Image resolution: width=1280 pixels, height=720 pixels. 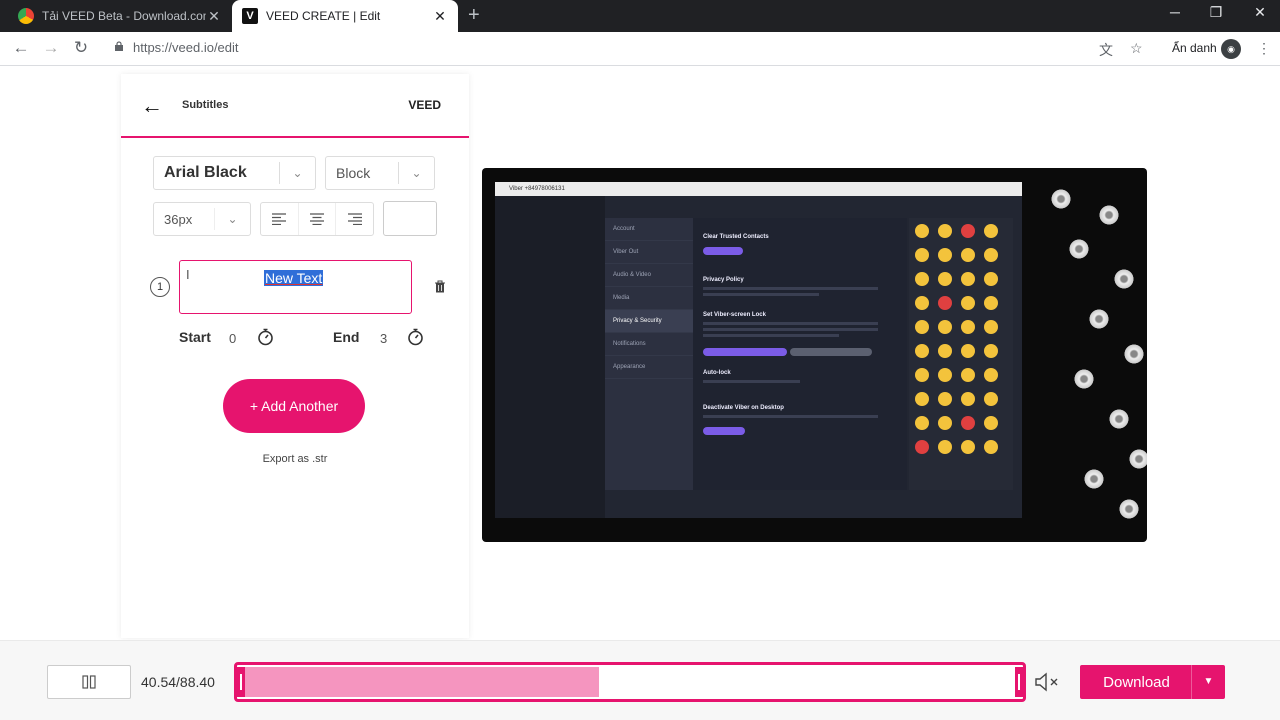 What do you see at coordinates (1019, 682) in the screenshot?
I see `trim-end-handle` at bounding box center [1019, 682].